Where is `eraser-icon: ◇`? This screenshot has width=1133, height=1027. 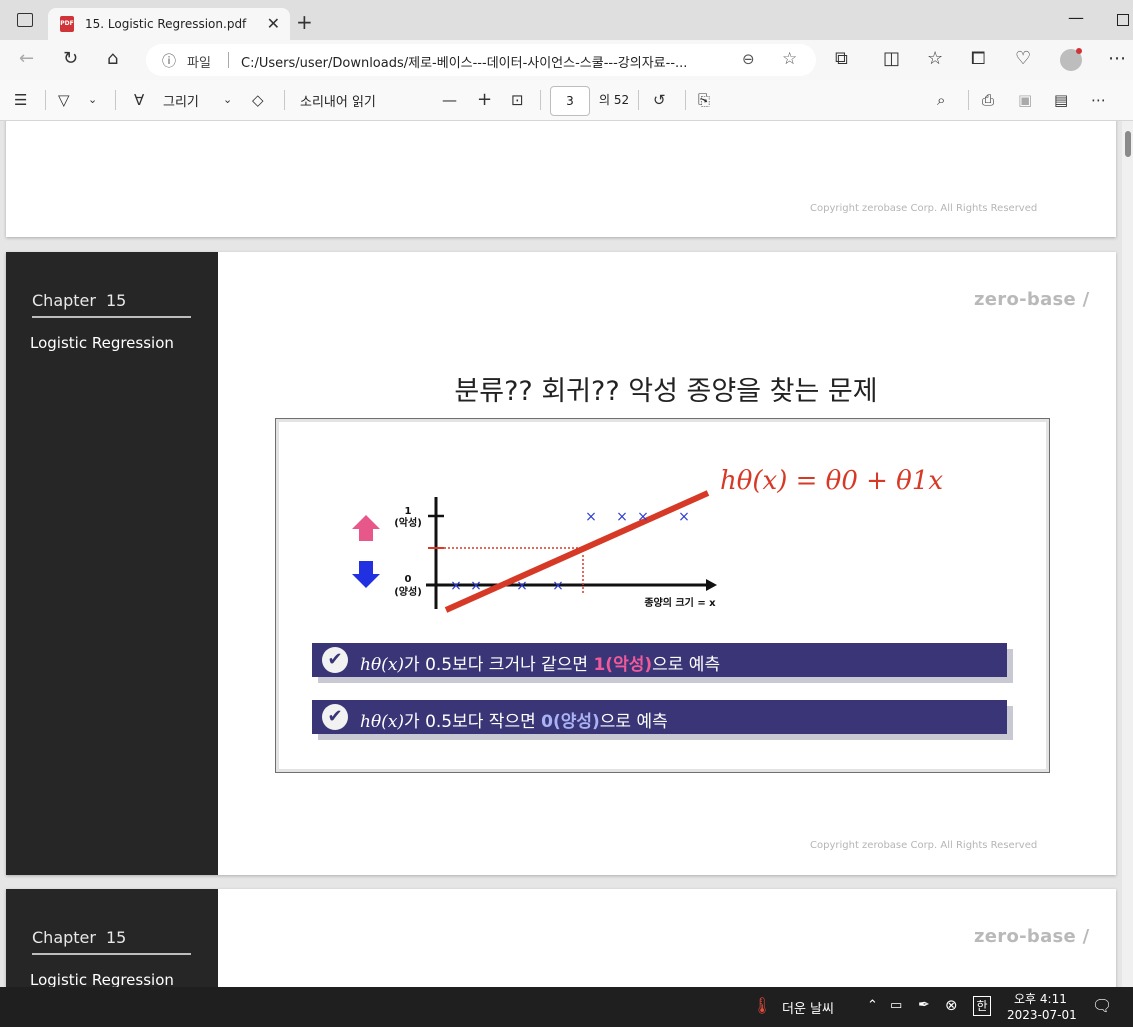 eraser-icon: ◇ is located at coordinates (258, 100).